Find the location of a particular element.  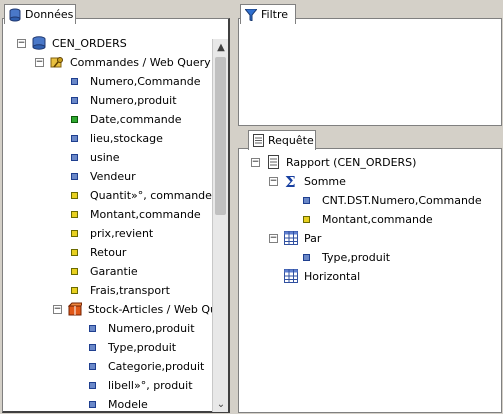

filtre-panel is located at coordinates (370, 72).